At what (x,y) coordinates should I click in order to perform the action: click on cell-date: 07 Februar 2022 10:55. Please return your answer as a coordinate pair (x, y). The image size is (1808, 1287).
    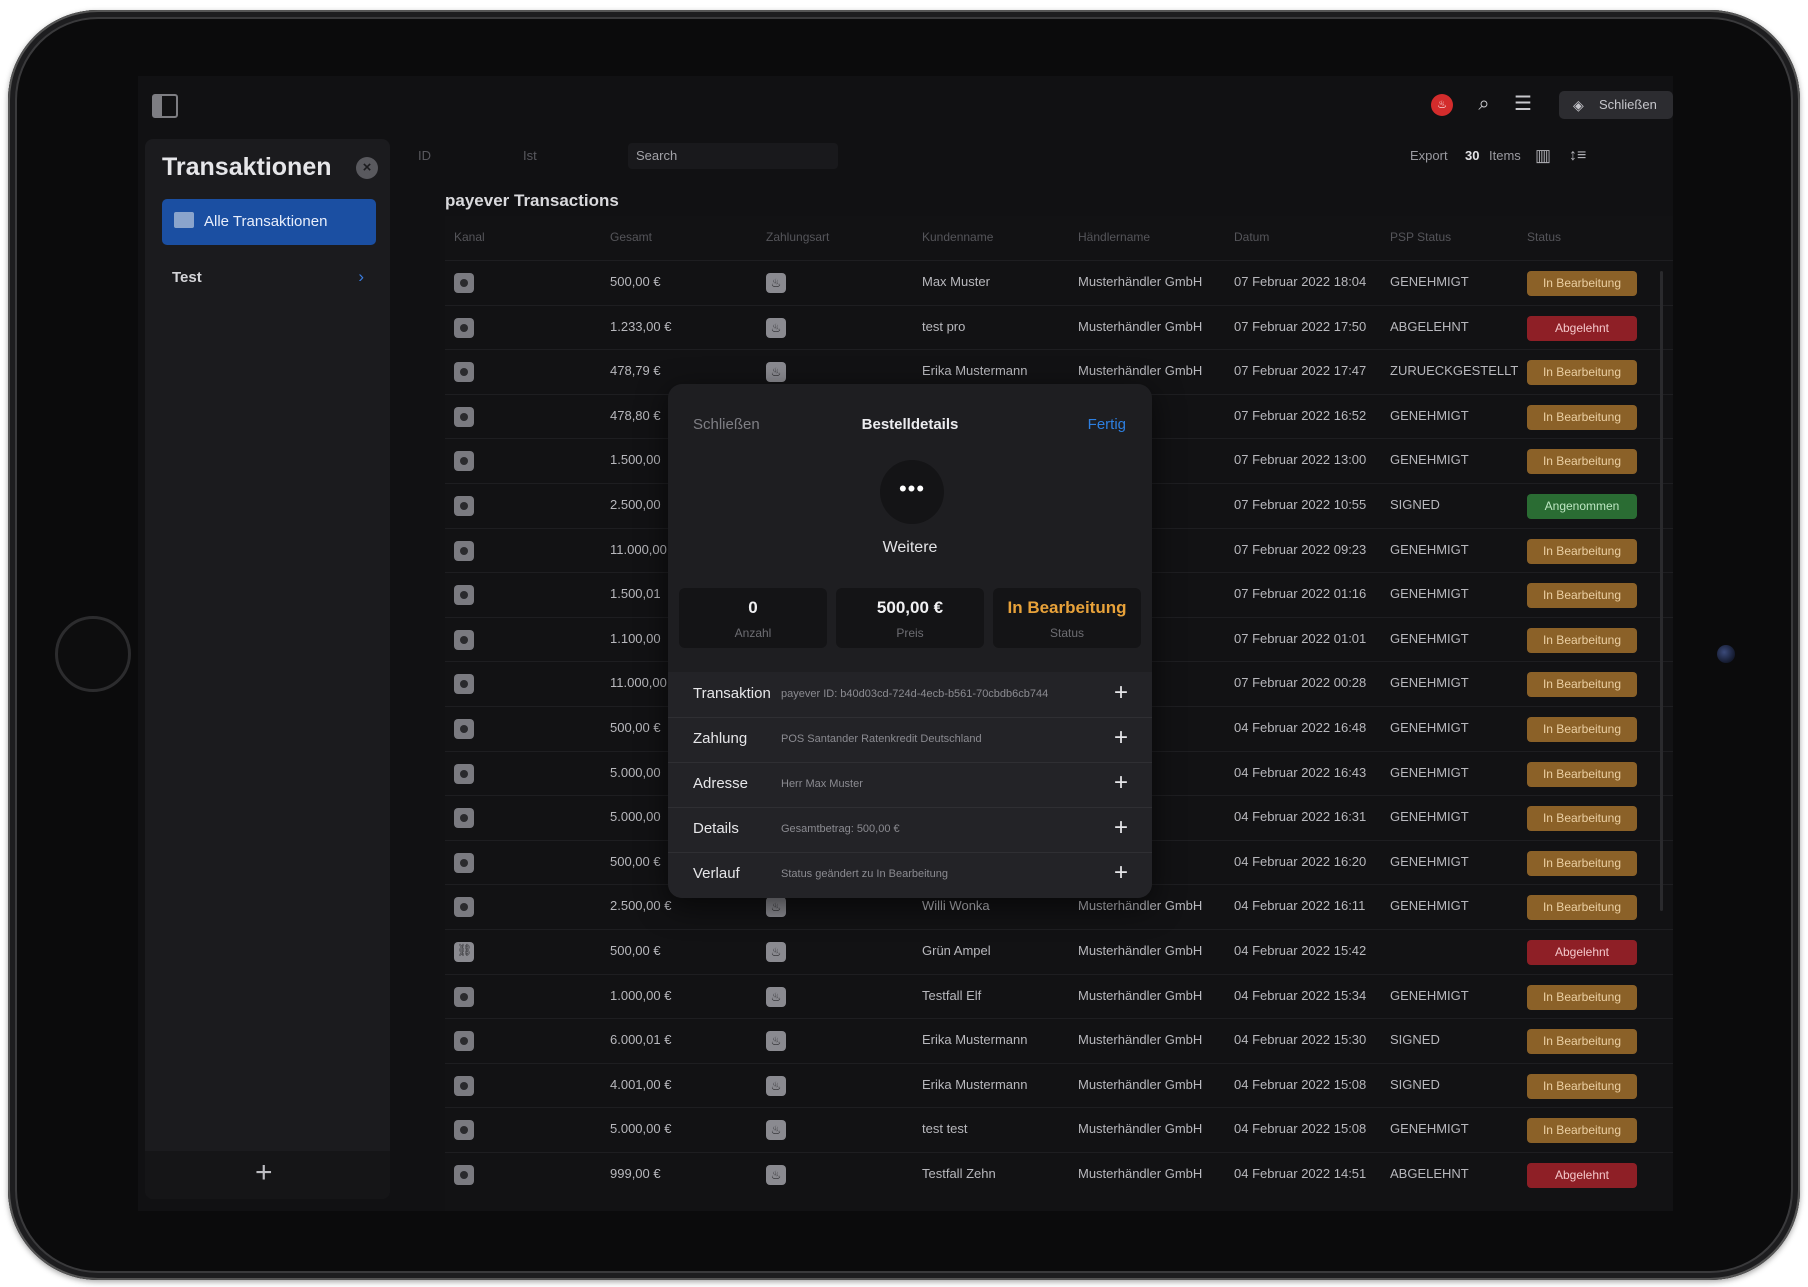
    Looking at the image, I should click on (1300, 504).